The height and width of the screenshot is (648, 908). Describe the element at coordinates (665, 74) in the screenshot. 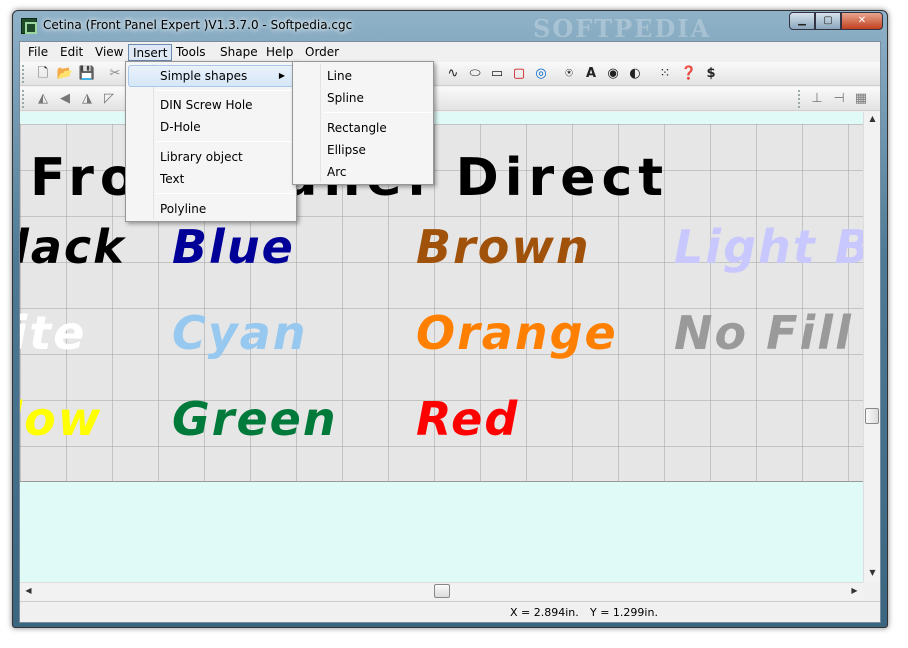

I see `grid-icon: ⁙` at that location.